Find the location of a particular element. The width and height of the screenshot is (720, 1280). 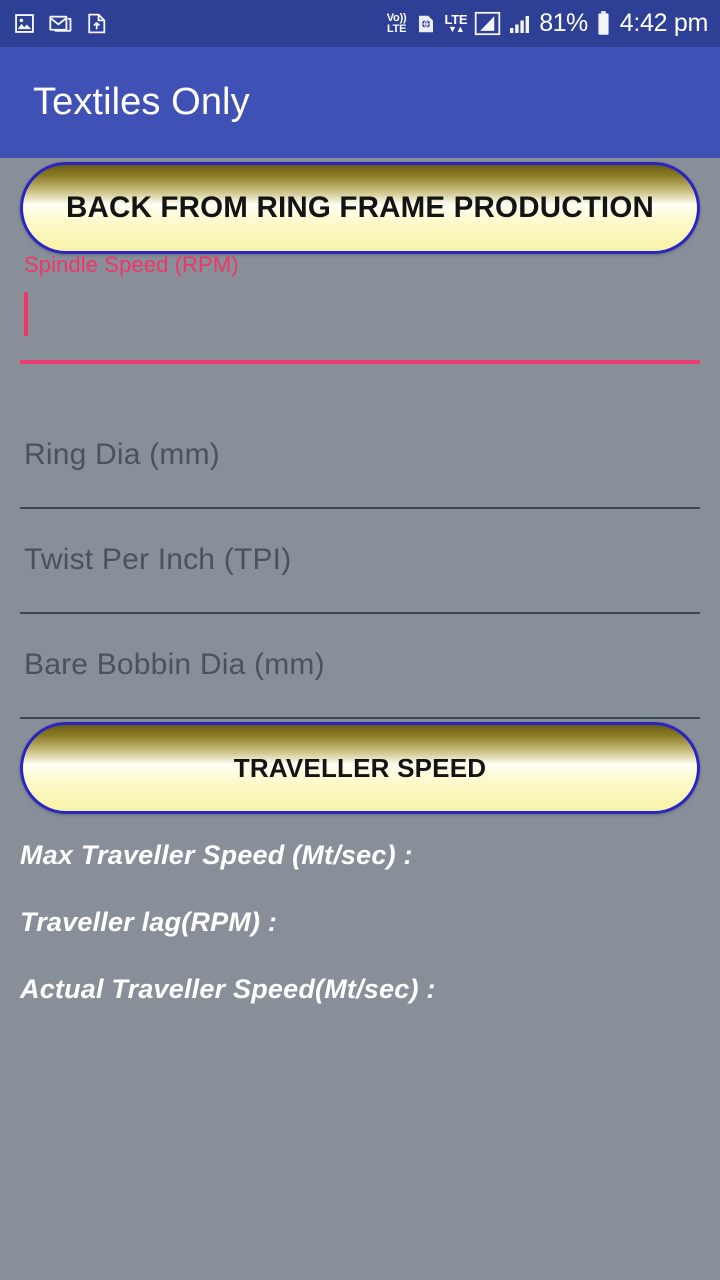

bare-bobbin-dia-underline is located at coordinates (360, 718).